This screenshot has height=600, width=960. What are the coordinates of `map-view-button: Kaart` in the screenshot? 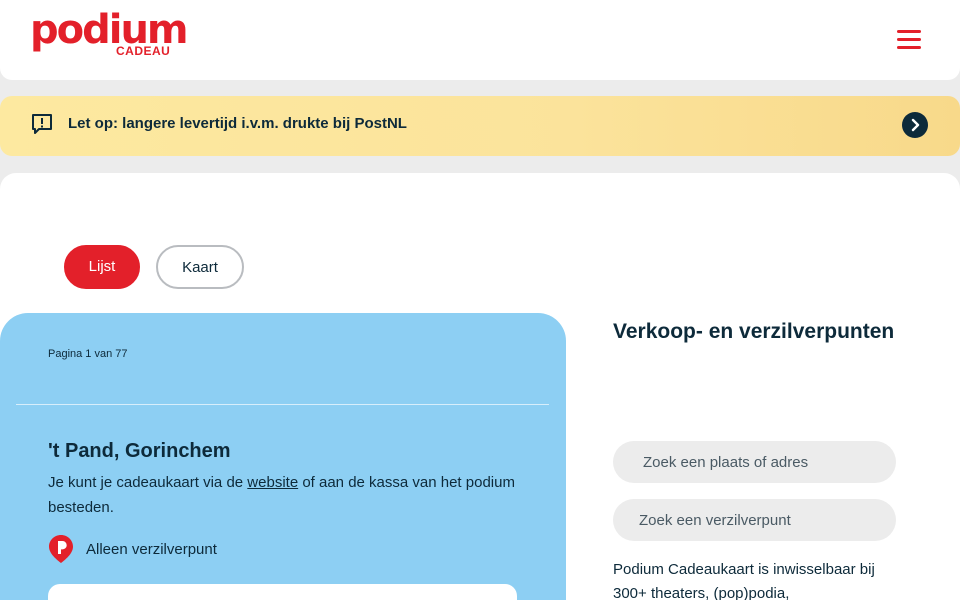 It's located at (200, 267).